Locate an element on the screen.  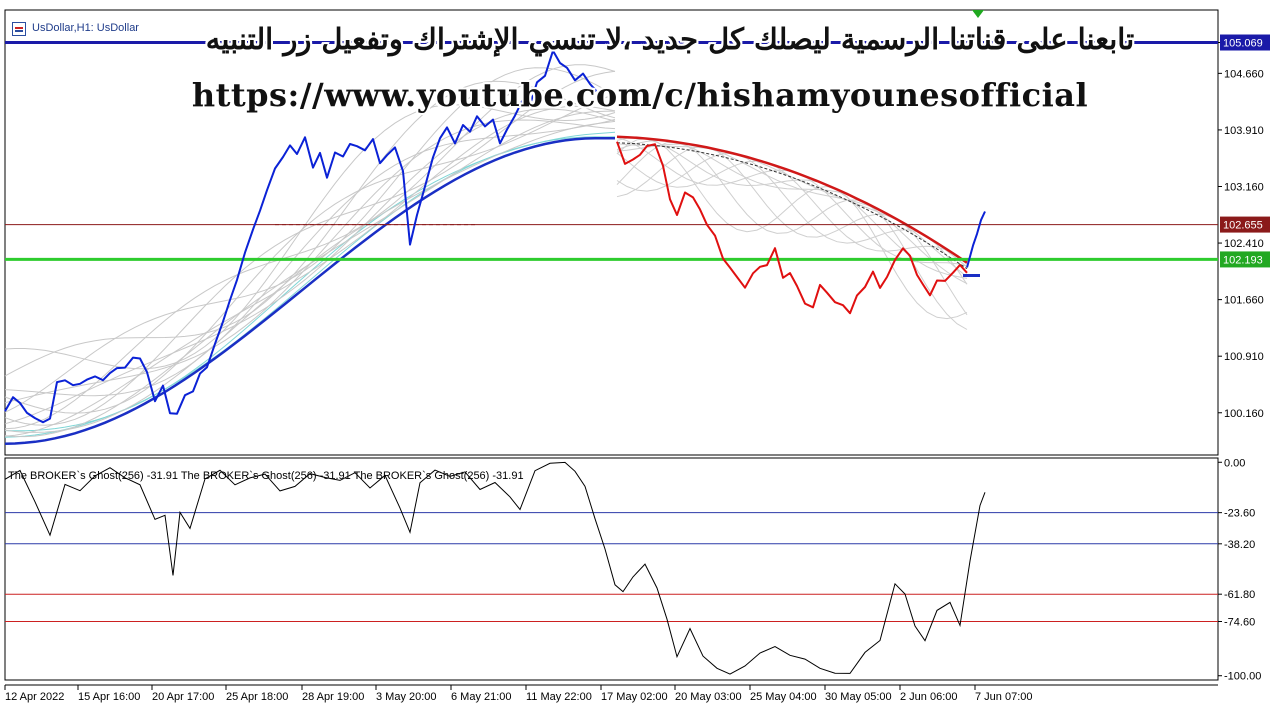
x-tick-label: 2 Jun 06:00 is located at coordinates (929, 697).